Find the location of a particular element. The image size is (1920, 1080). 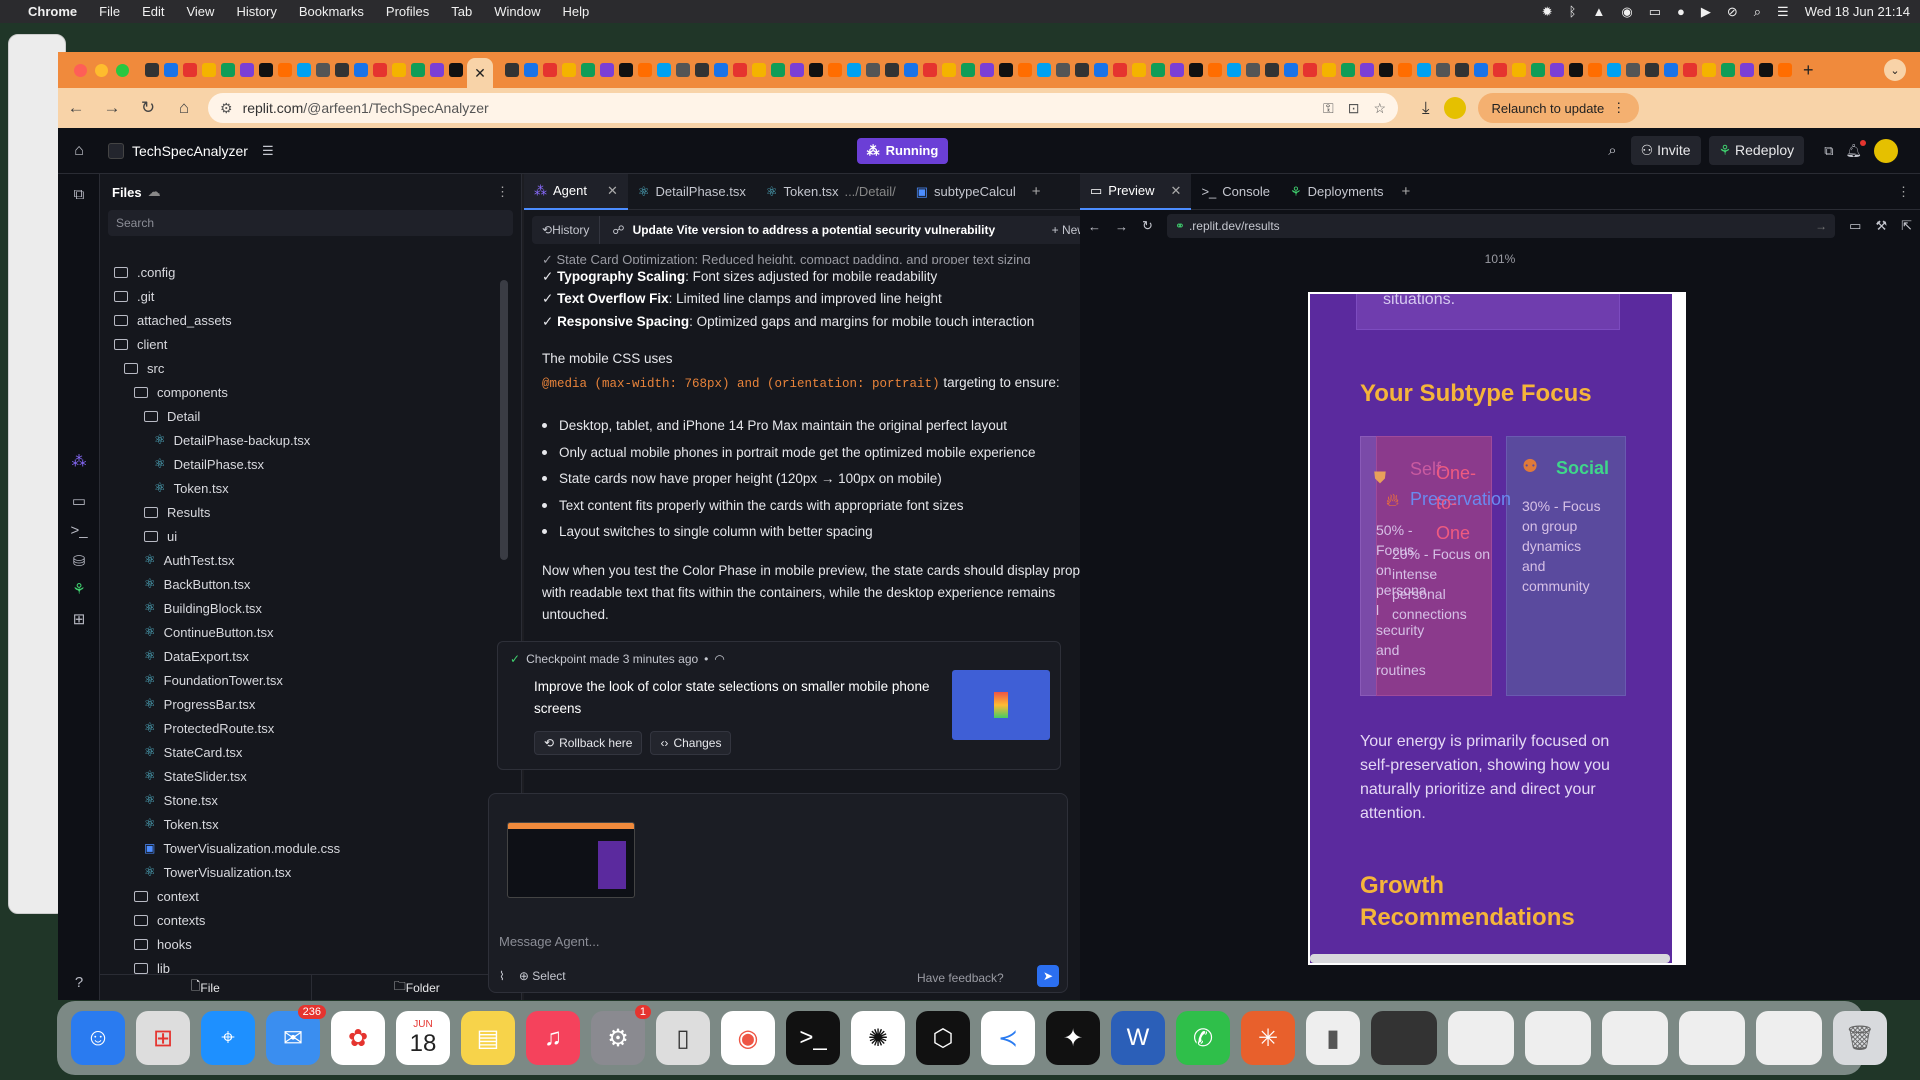

vscode-icon: ≺ is located at coordinates (1008, 1038).